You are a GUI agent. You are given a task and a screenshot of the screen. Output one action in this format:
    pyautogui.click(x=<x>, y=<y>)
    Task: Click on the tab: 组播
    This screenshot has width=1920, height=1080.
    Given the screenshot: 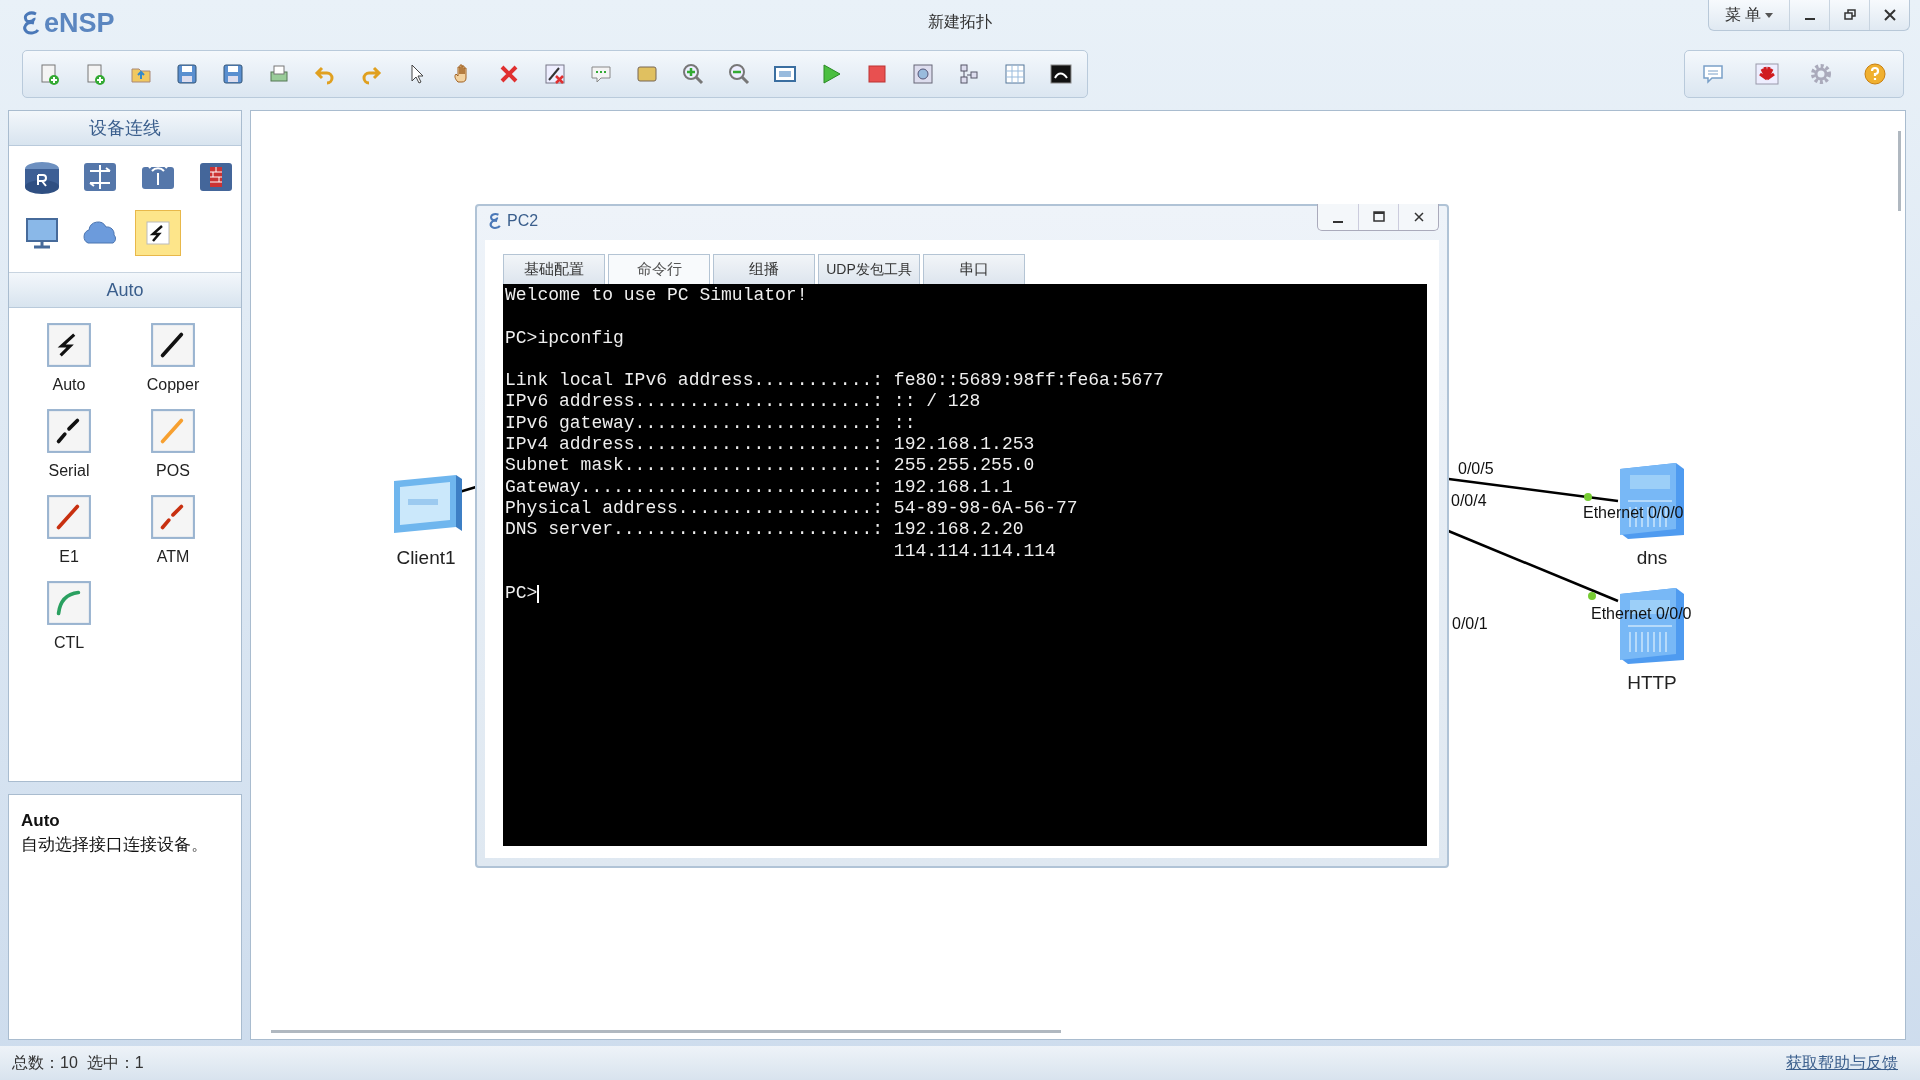 What is the action you would take?
    pyautogui.click(x=764, y=269)
    